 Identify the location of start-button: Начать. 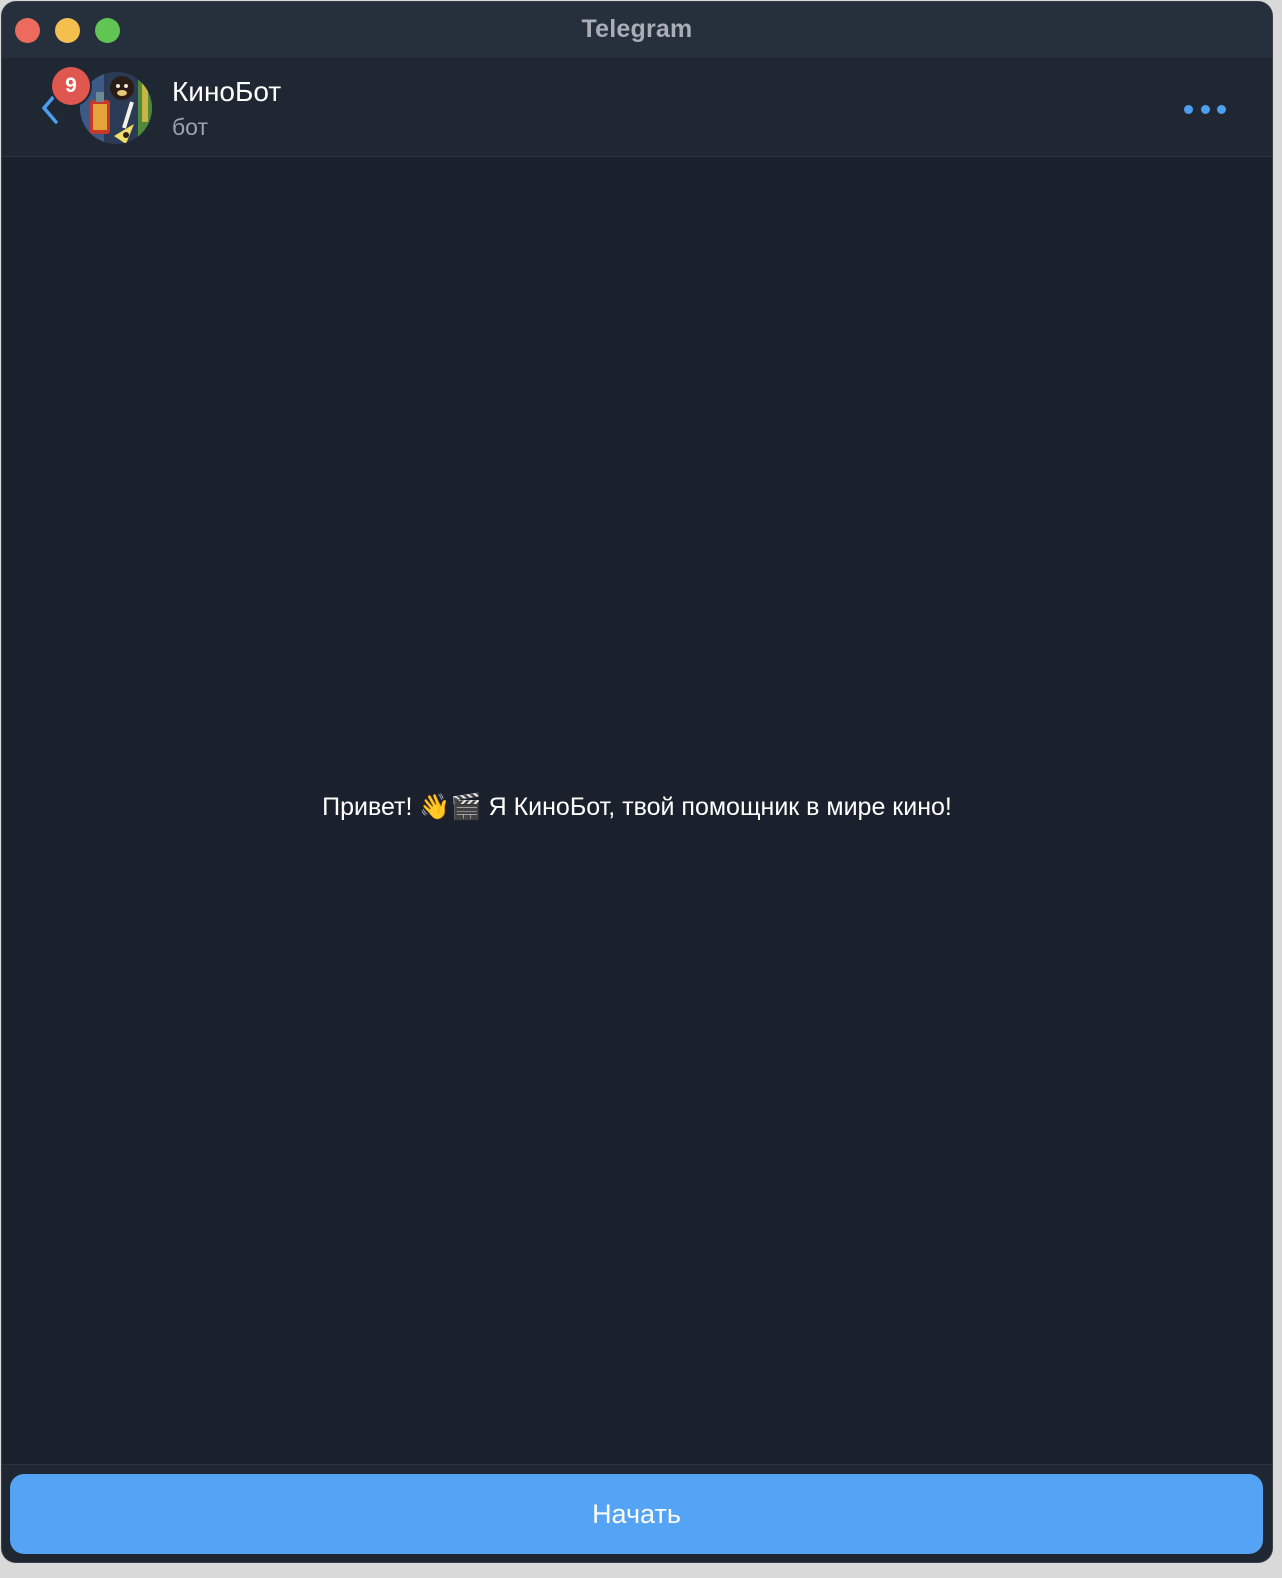
(636, 1514).